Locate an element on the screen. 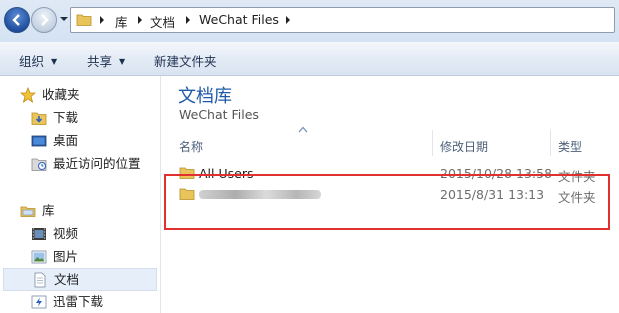 This screenshot has height=313, width=619. nav-desktop-label: 桌面 is located at coordinates (66, 140).